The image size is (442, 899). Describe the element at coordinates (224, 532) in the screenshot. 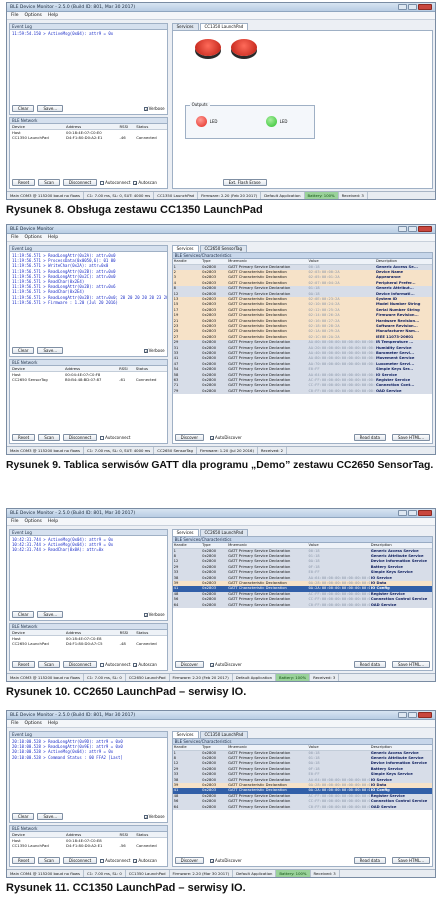

I see `tab-device: CC2650 LaunchPad` at that location.